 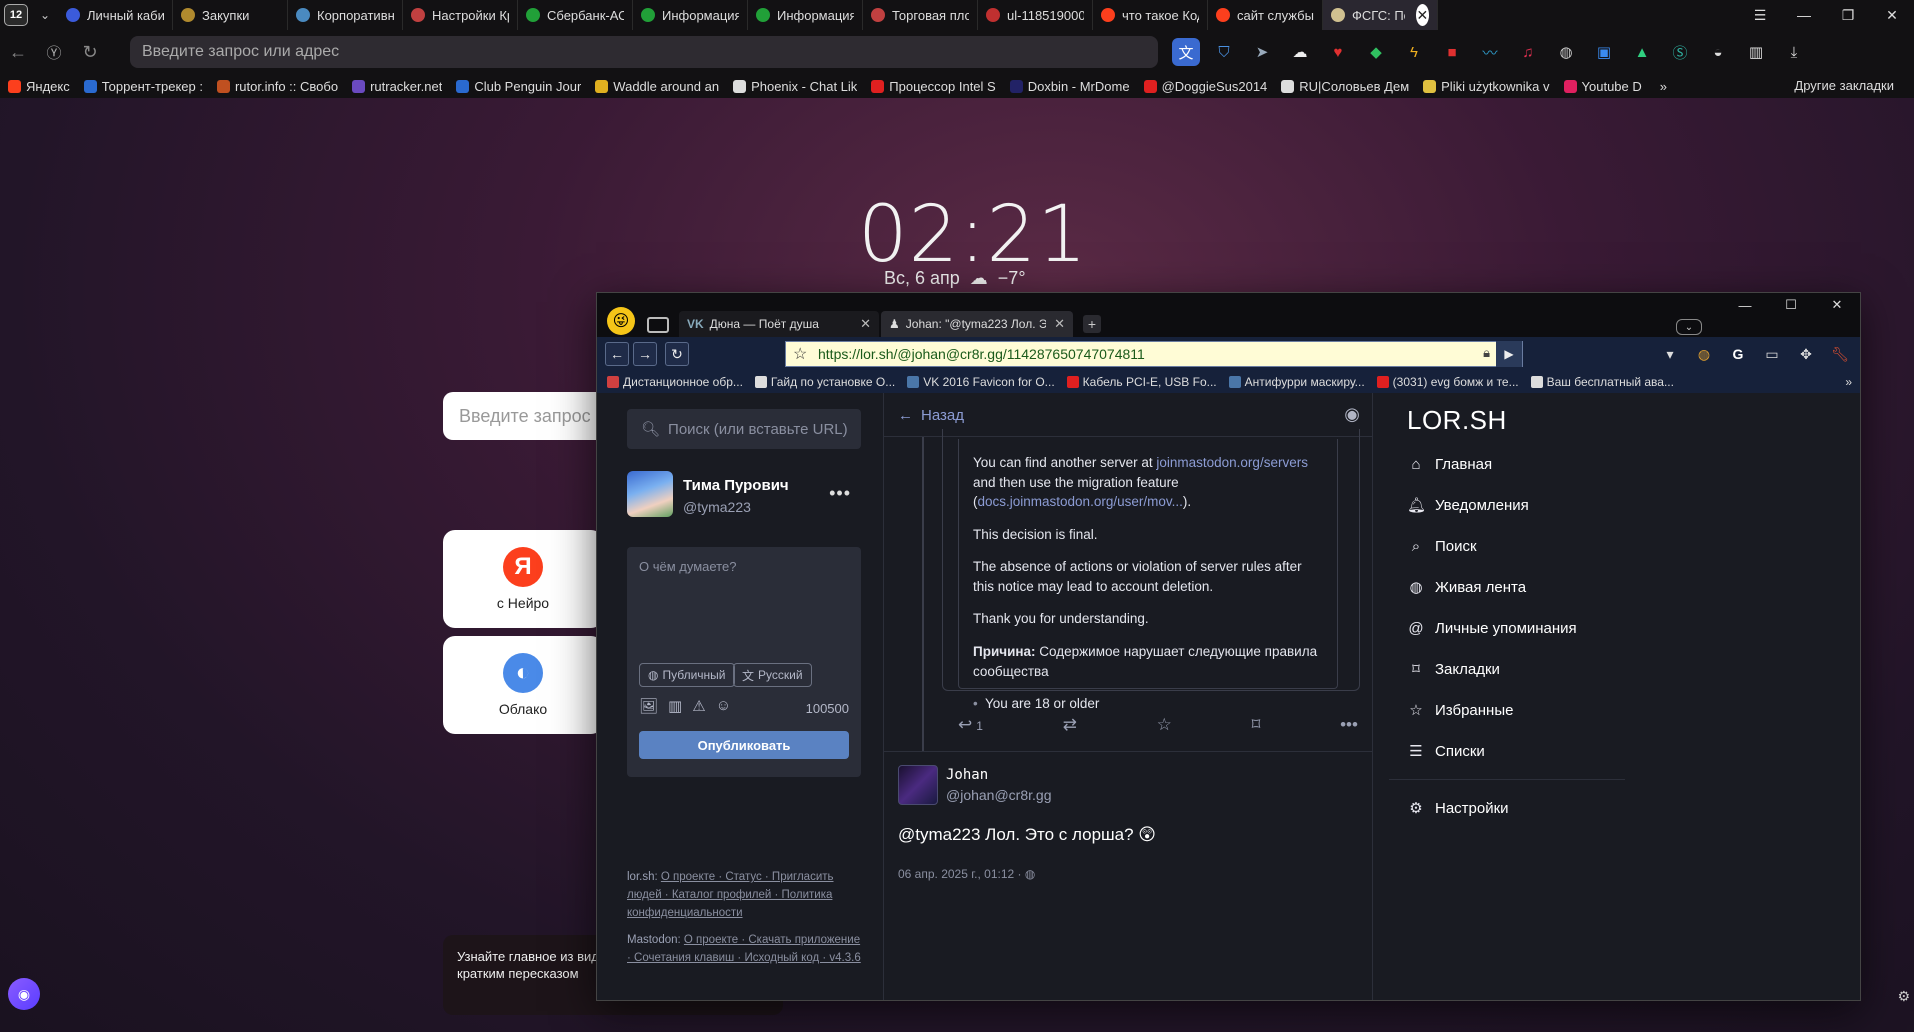 What do you see at coordinates (143, 86) in the screenshot?
I see `bookmark-item: Торрент-трекер :` at bounding box center [143, 86].